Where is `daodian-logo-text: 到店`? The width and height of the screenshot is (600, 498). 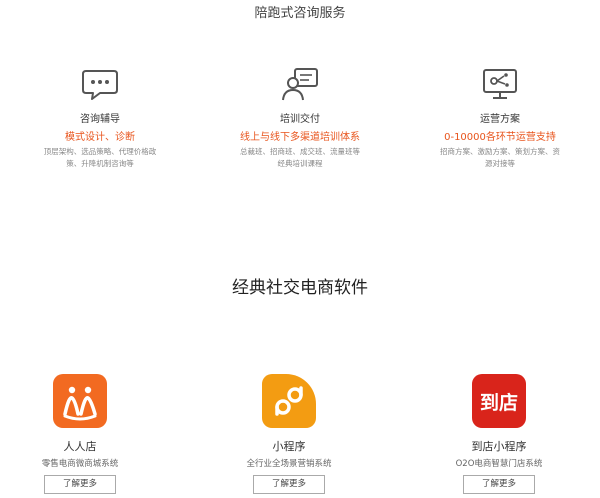
daodian-logo-text: 到店 is located at coordinates (499, 402).